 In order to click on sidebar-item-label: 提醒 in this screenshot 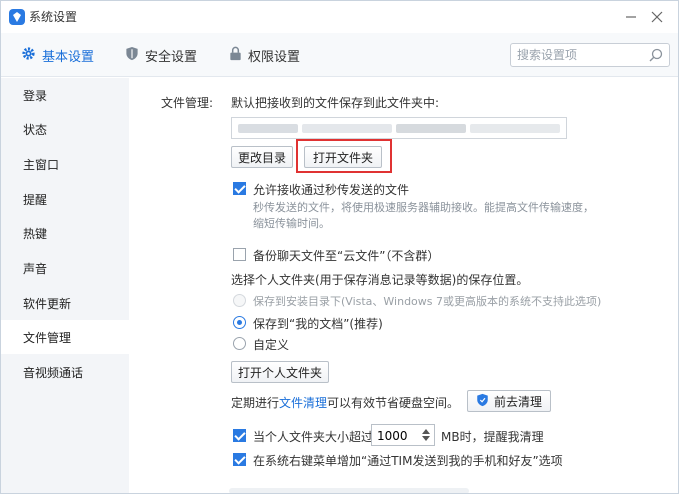, I will do `click(35, 199)`.